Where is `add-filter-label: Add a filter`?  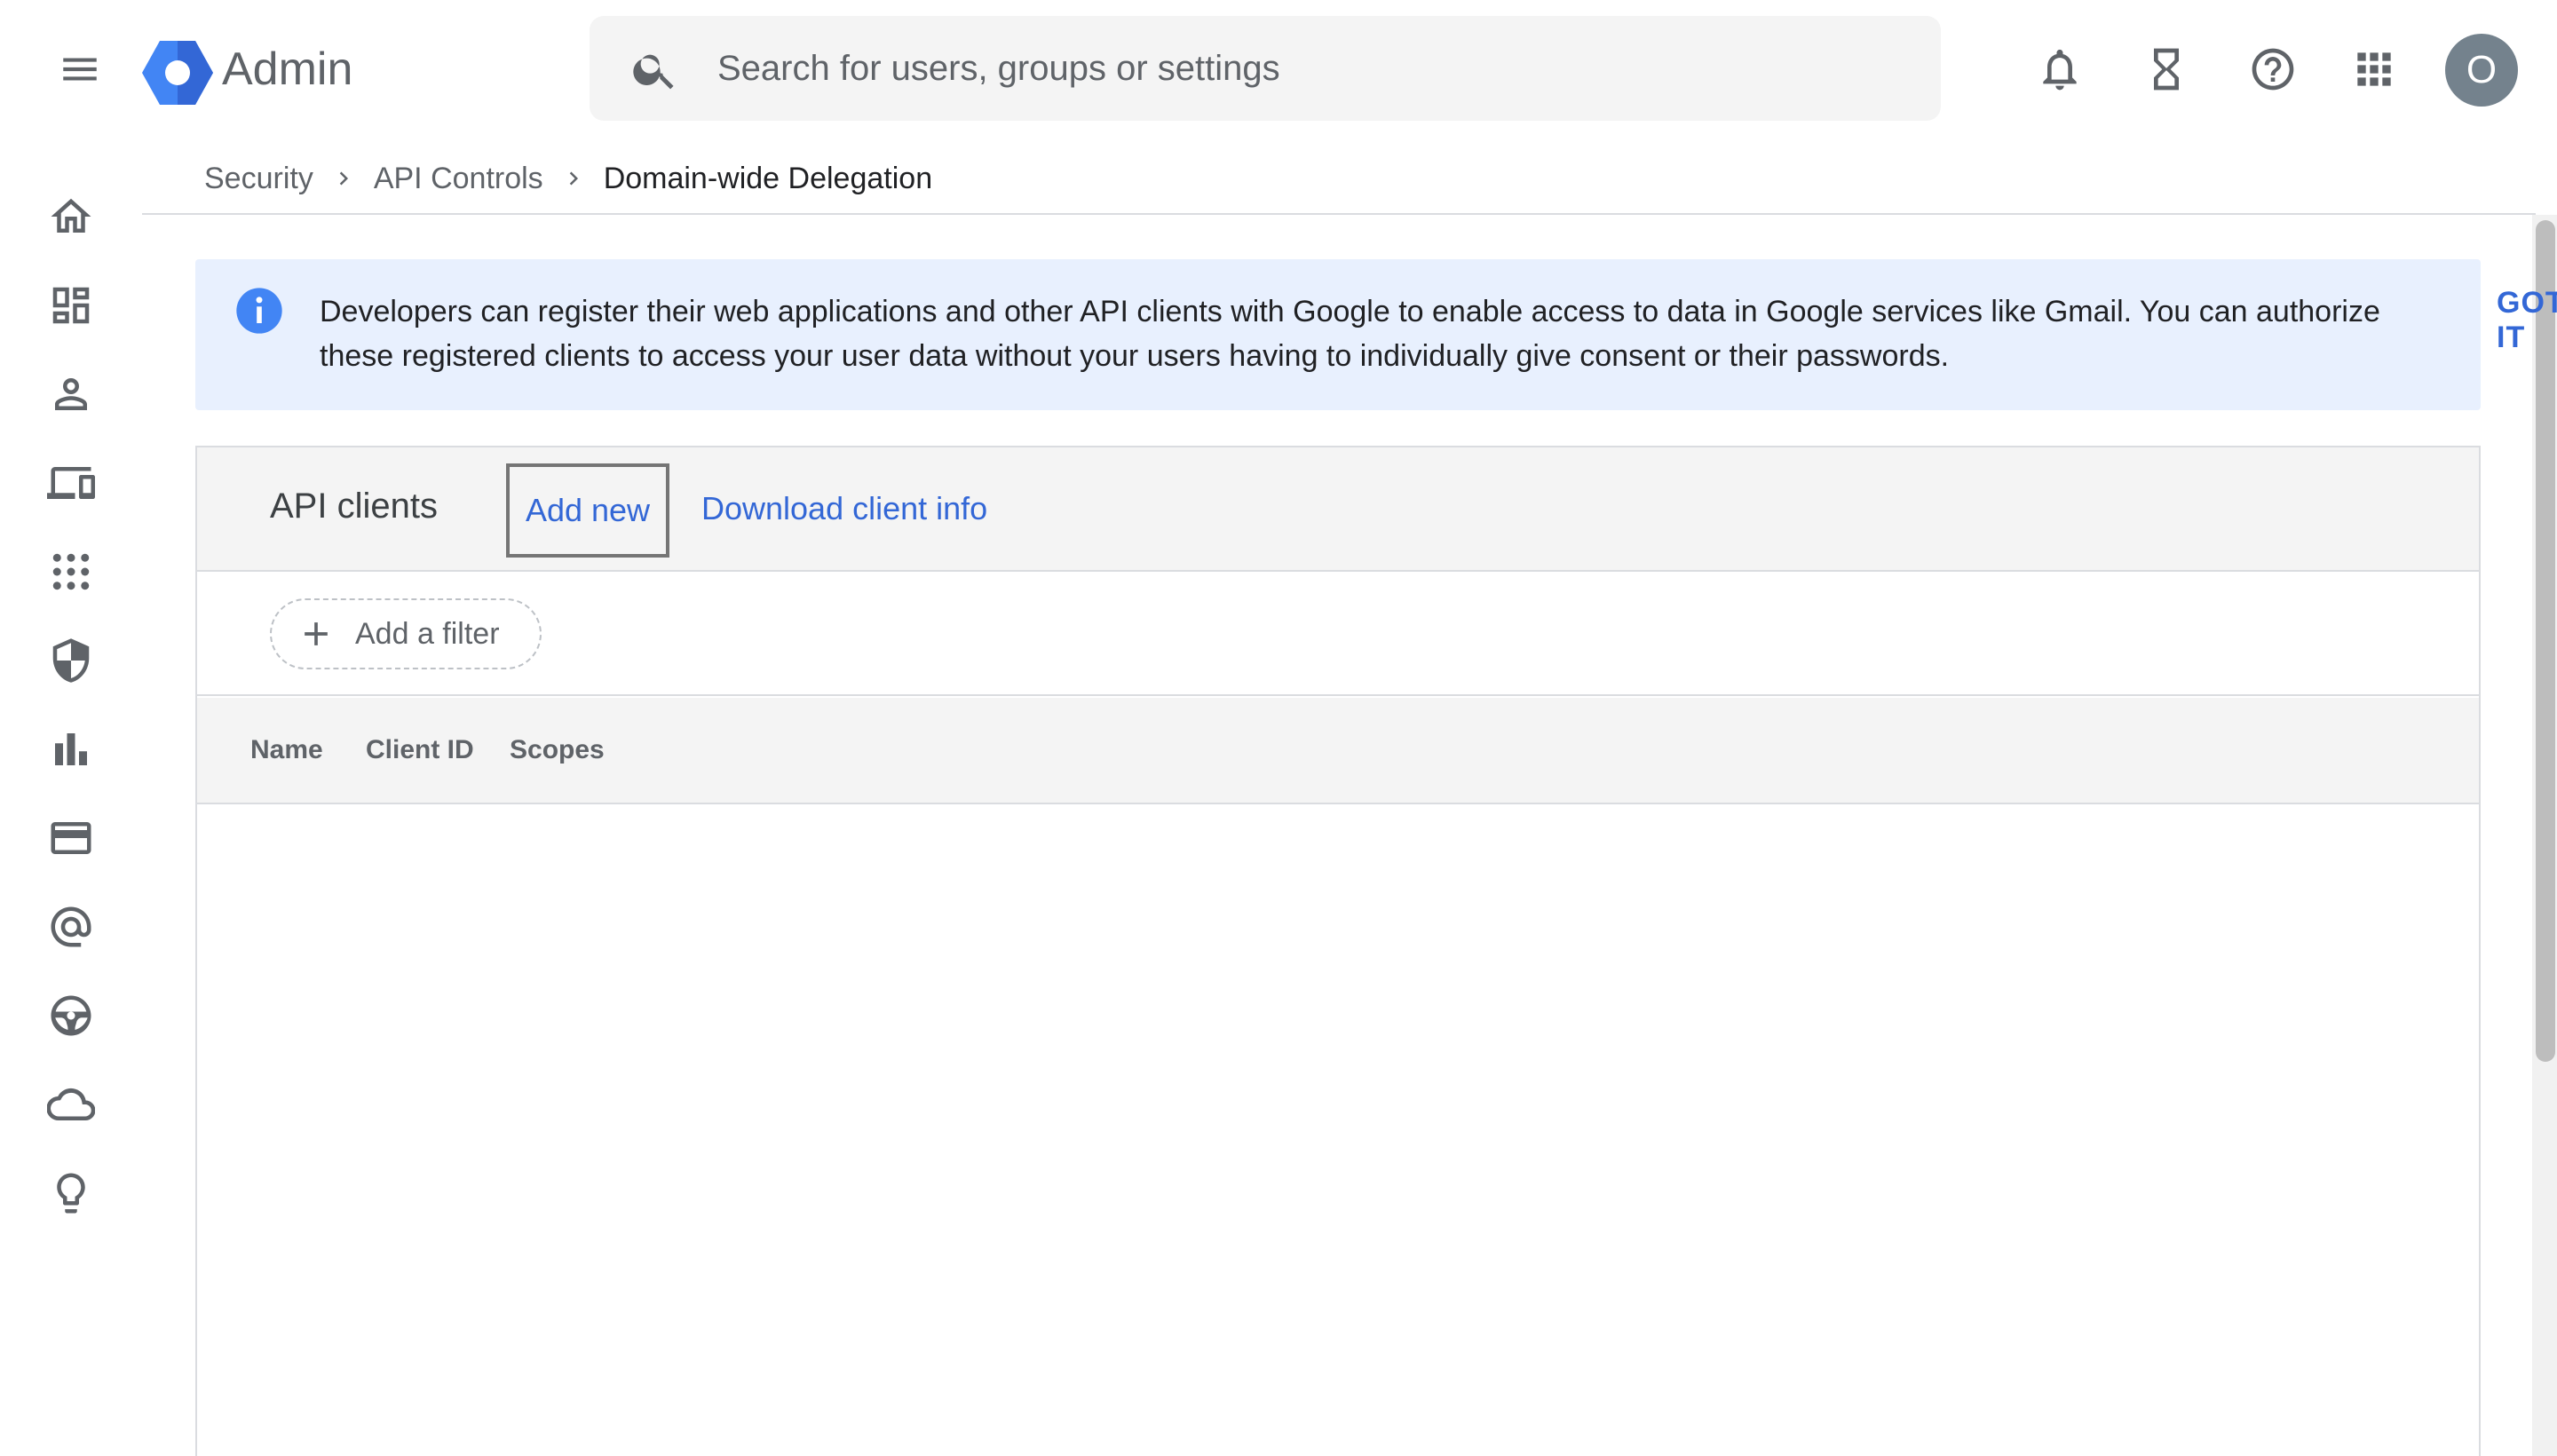 add-filter-label: Add a filter is located at coordinates (427, 633).